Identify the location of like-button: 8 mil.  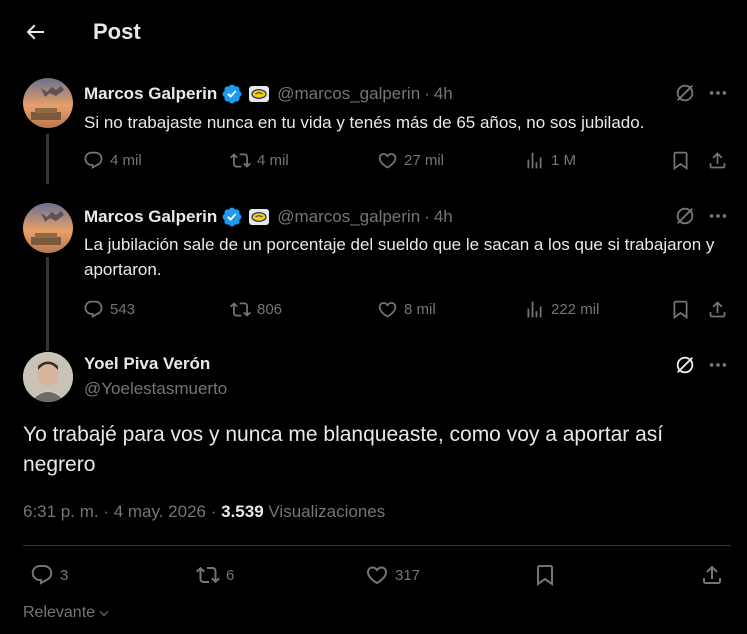
(406, 309).